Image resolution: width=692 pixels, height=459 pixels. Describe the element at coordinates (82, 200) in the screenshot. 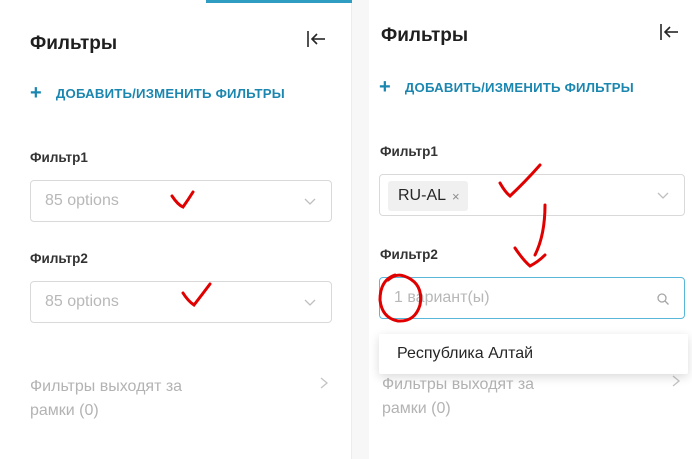

I see `filter1-placeholder: 85 options` at that location.